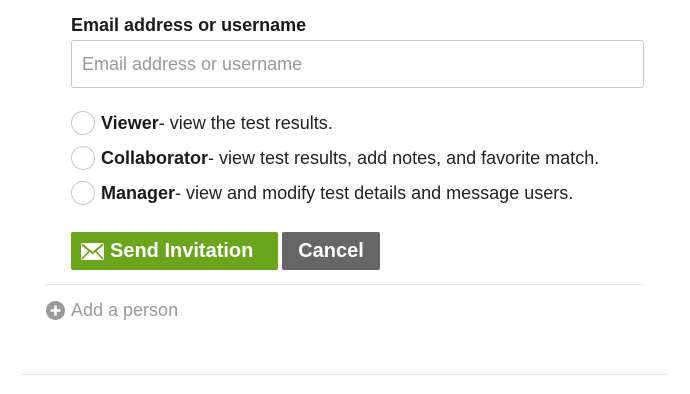 This screenshot has width=690, height=394. What do you see at coordinates (189, 25) in the screenshot?
I see `field-label-email: Email address or username` at bounding box center [189, 25].